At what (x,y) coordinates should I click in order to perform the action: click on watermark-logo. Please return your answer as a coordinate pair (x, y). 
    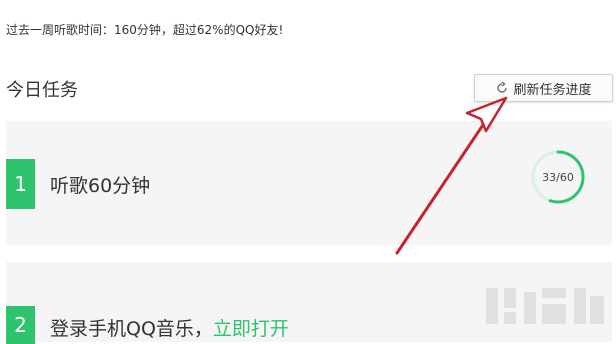
    Looking at the image, I should click on (545, 306).